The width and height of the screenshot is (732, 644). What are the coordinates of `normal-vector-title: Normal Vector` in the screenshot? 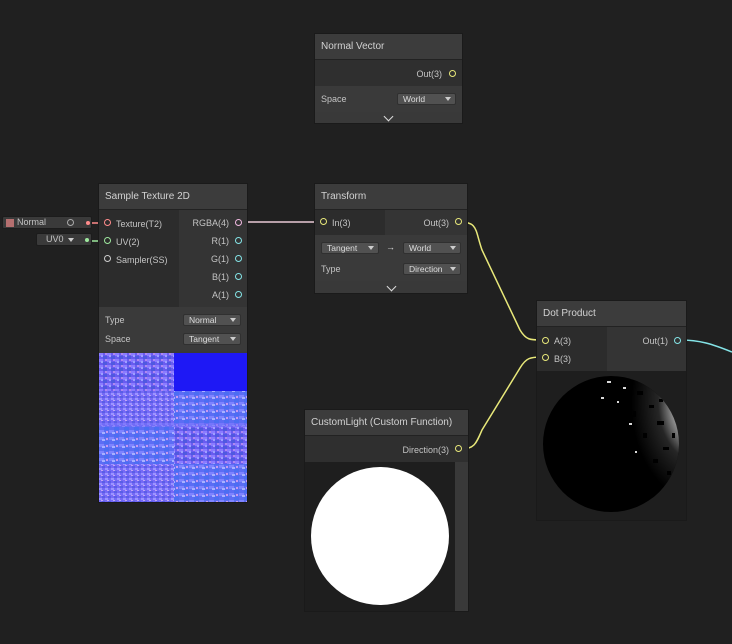 It's located at (388, 47).